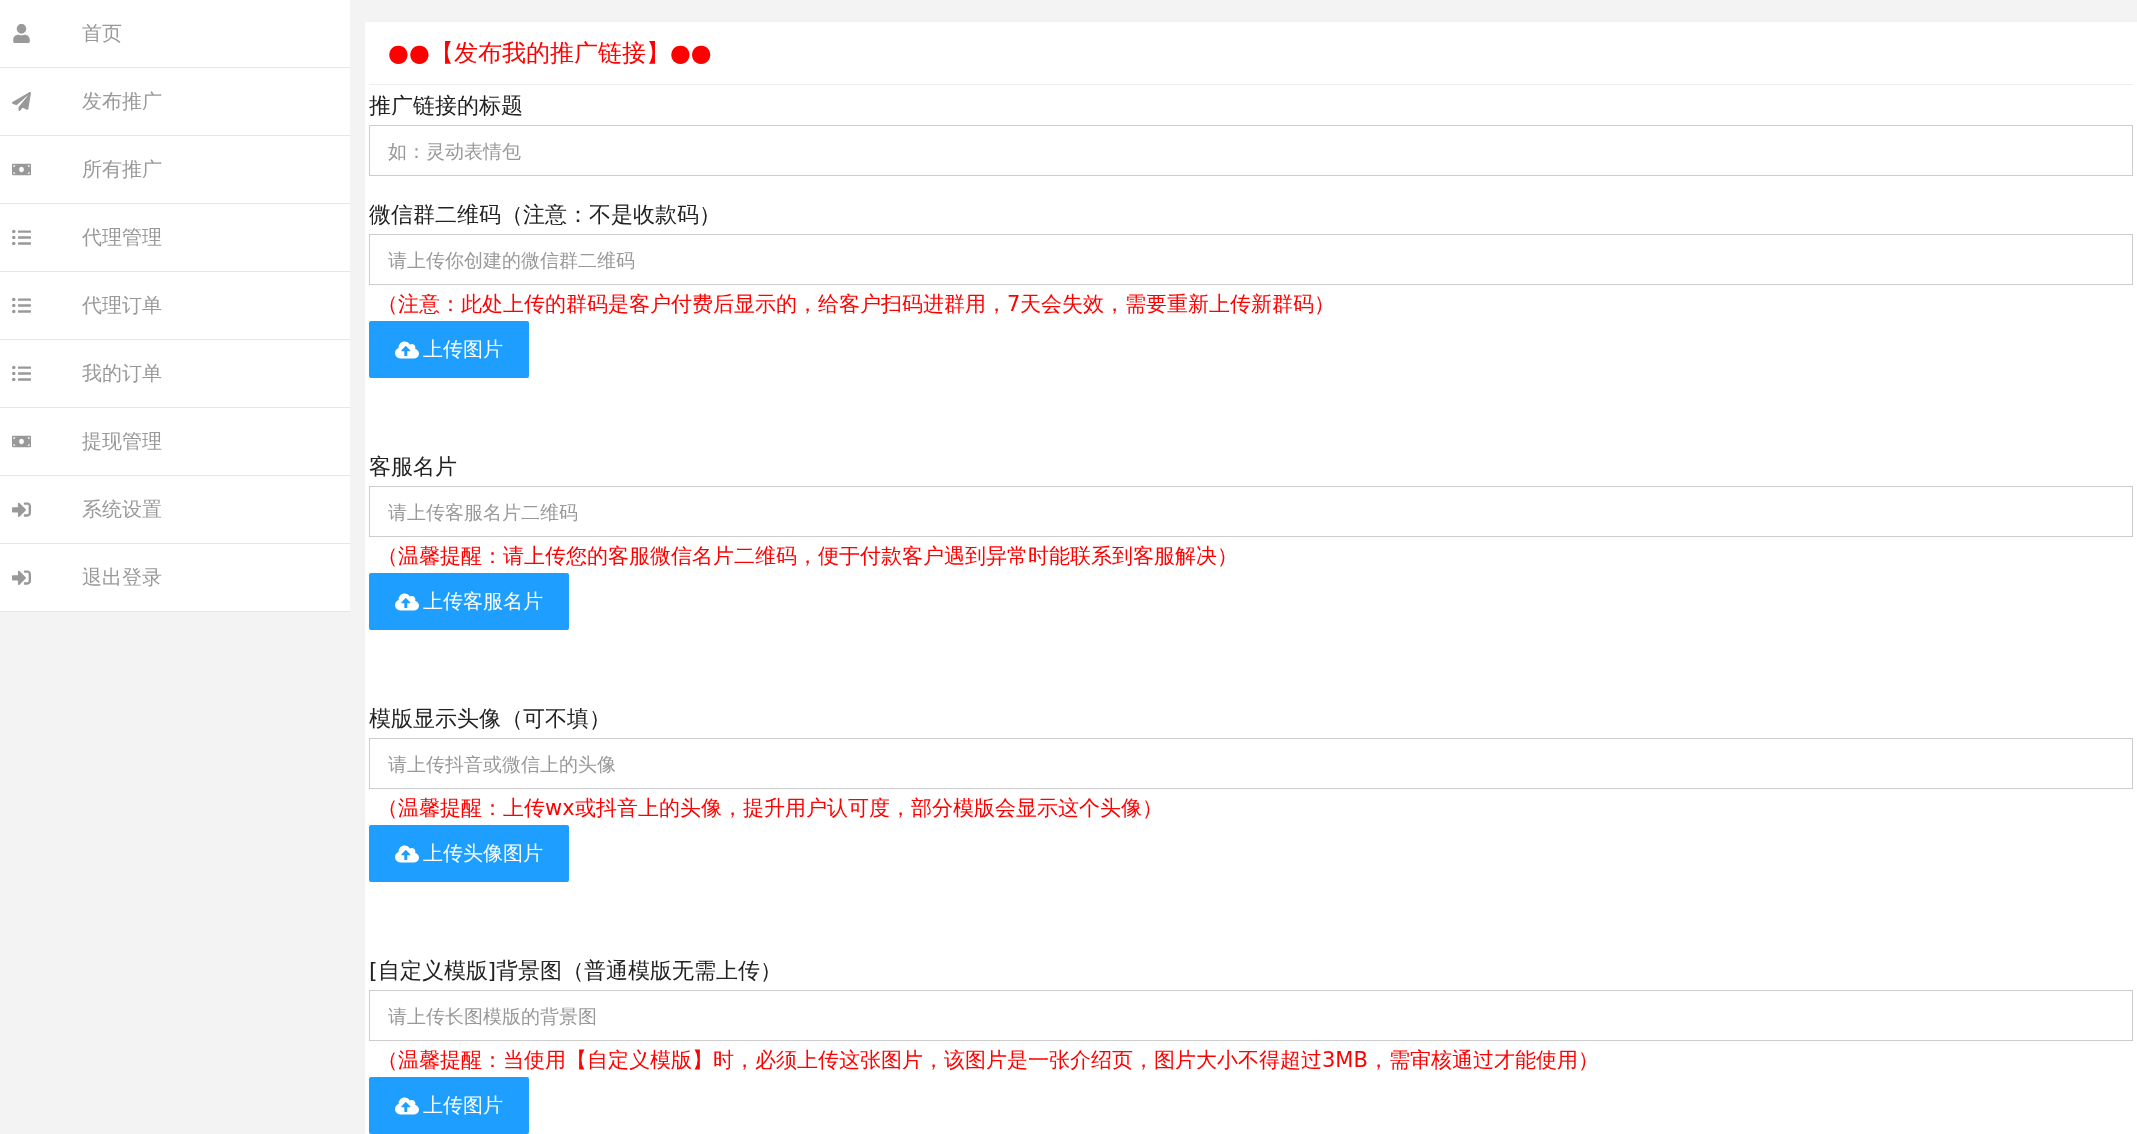 The width and height of the screenshot is (2137, 1134). I want to click on input-field: 请上传长图模版的背景图, so click(1251, 1015).